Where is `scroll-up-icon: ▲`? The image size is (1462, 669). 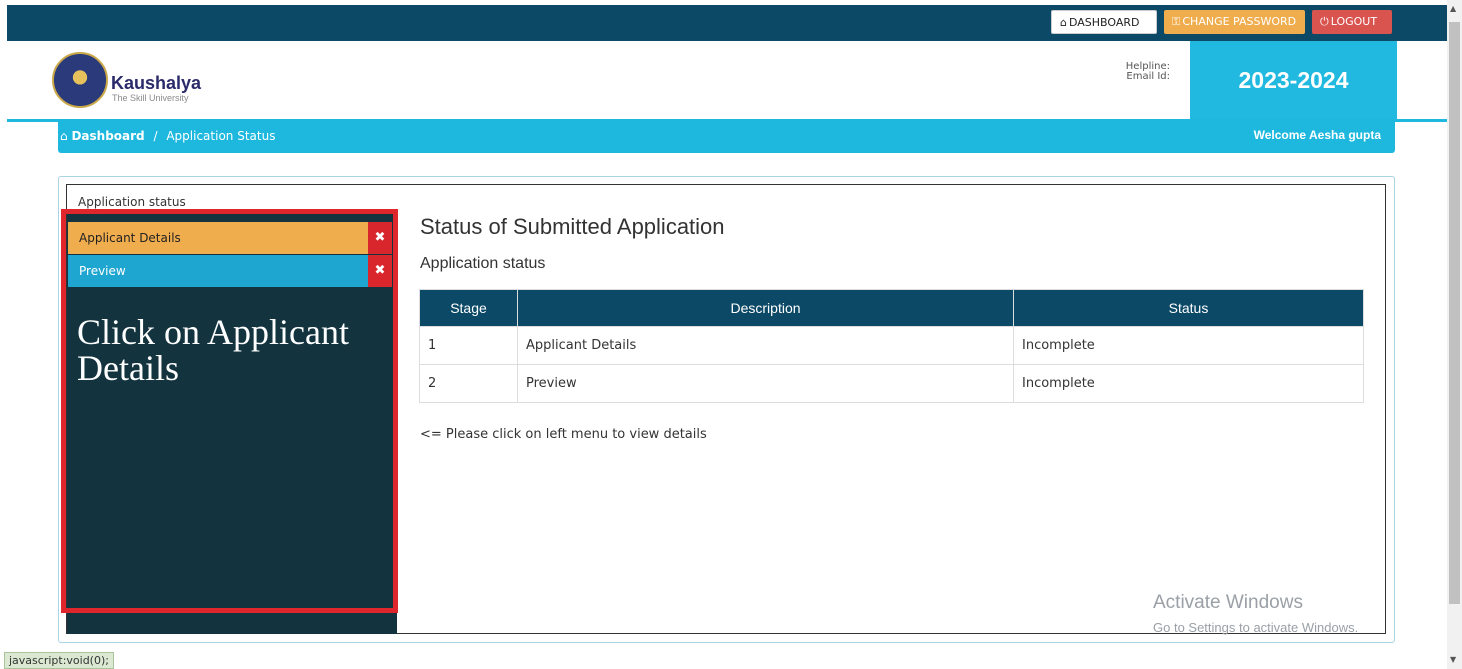
scroll-up-icon: ▲ is located at coordinates (1453, 8).